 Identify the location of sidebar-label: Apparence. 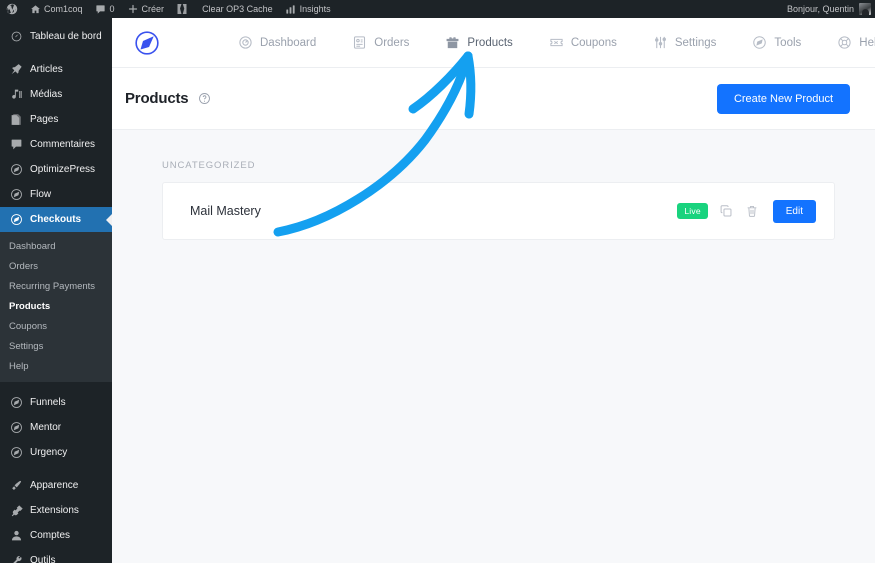
(54, 485).